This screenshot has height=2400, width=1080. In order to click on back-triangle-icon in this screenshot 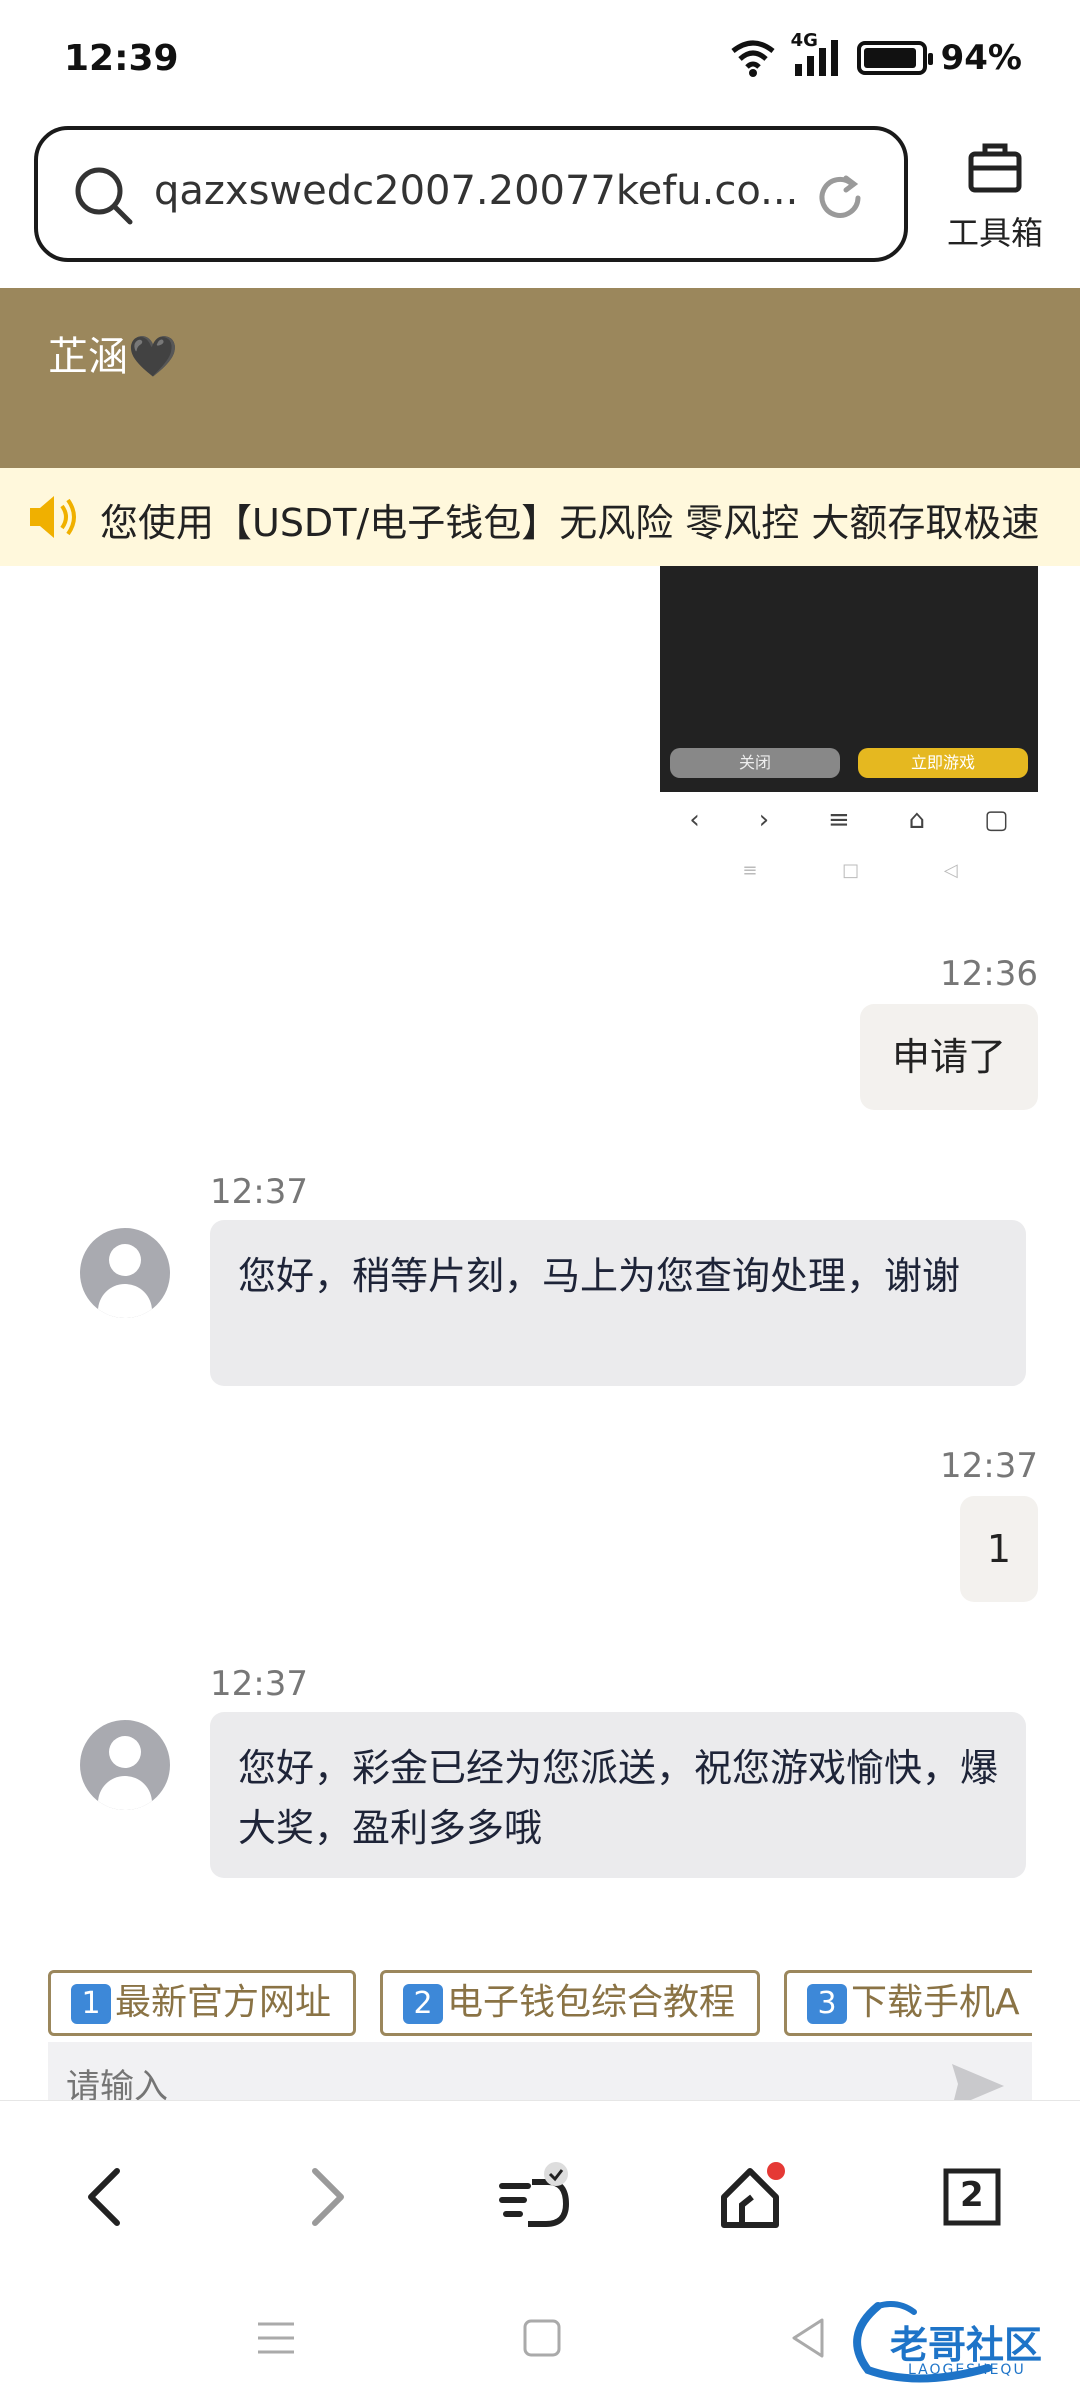, I will do `click(808, 2338)`.